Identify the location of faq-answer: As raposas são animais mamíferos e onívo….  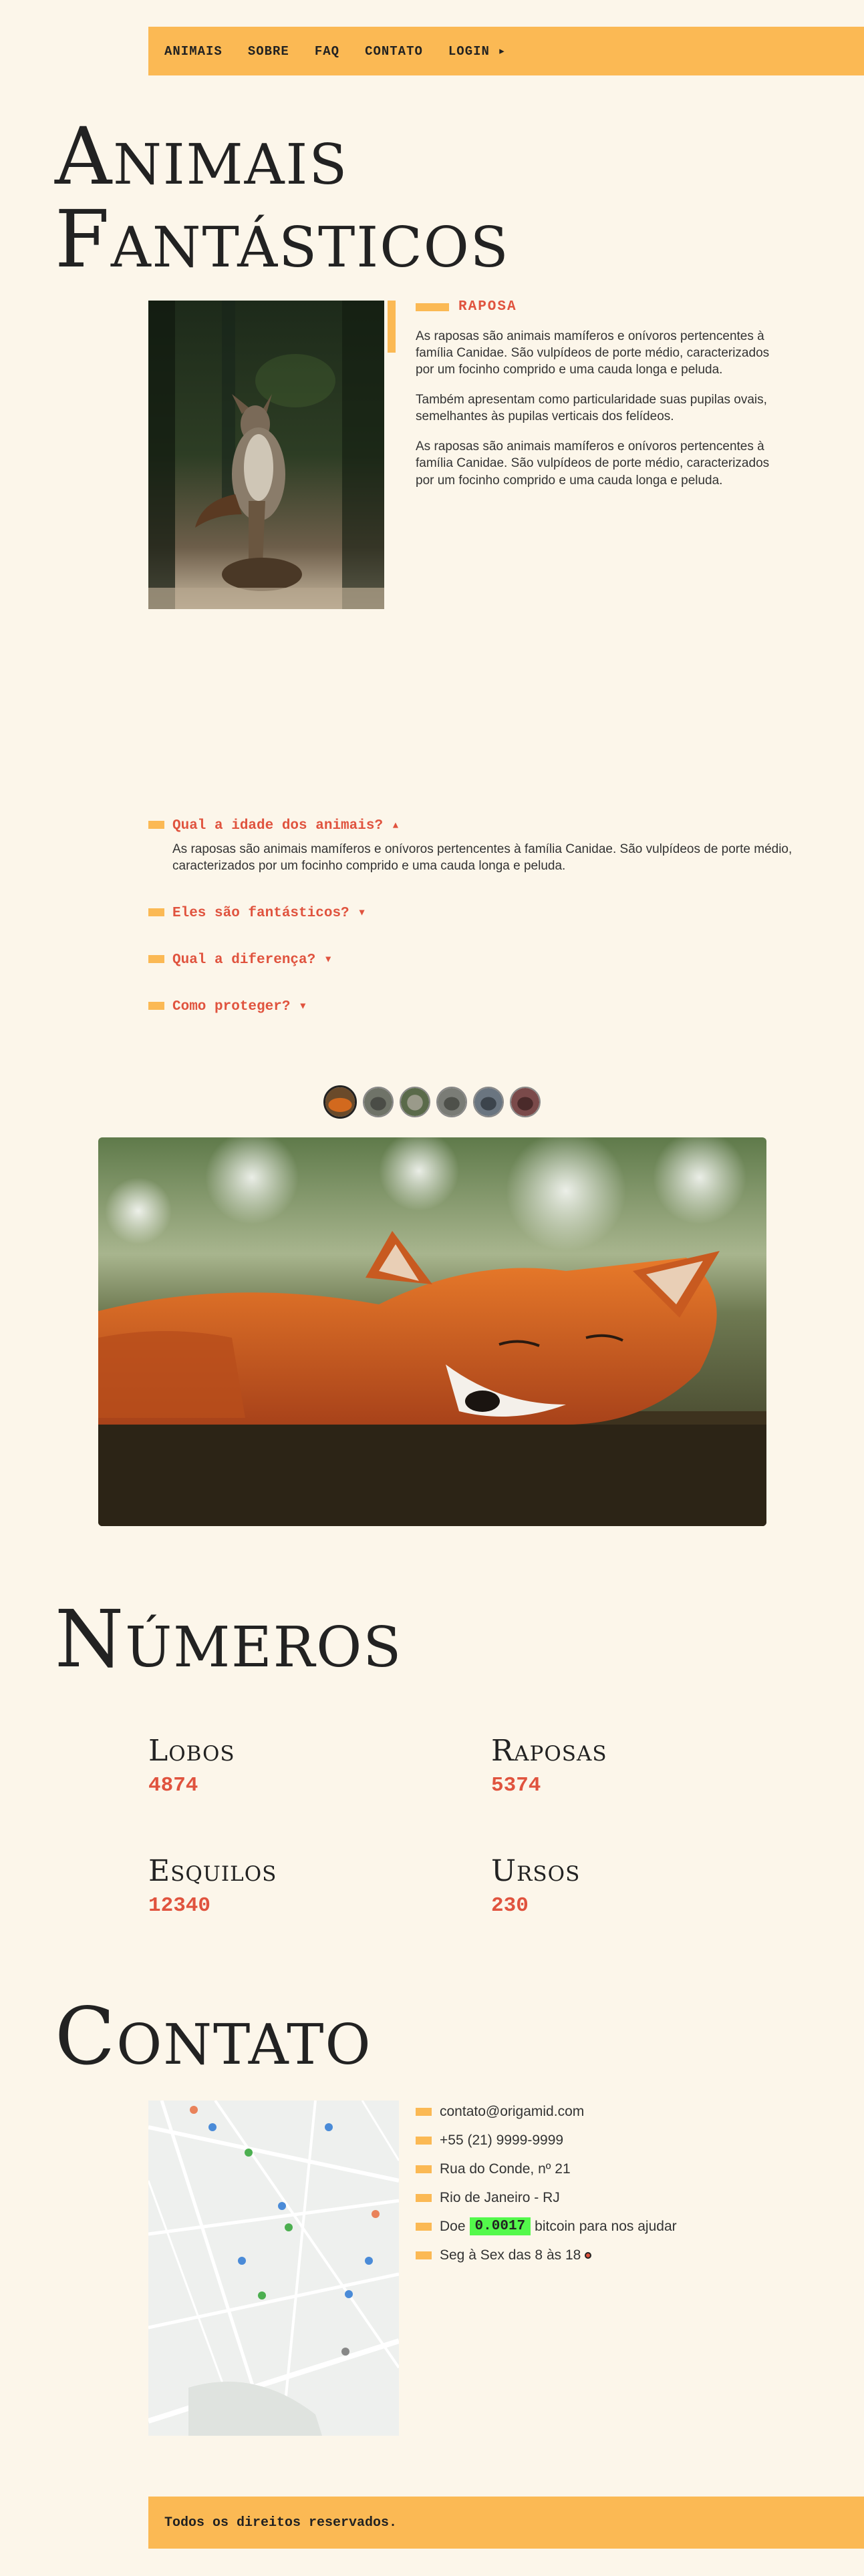
(482, 858).